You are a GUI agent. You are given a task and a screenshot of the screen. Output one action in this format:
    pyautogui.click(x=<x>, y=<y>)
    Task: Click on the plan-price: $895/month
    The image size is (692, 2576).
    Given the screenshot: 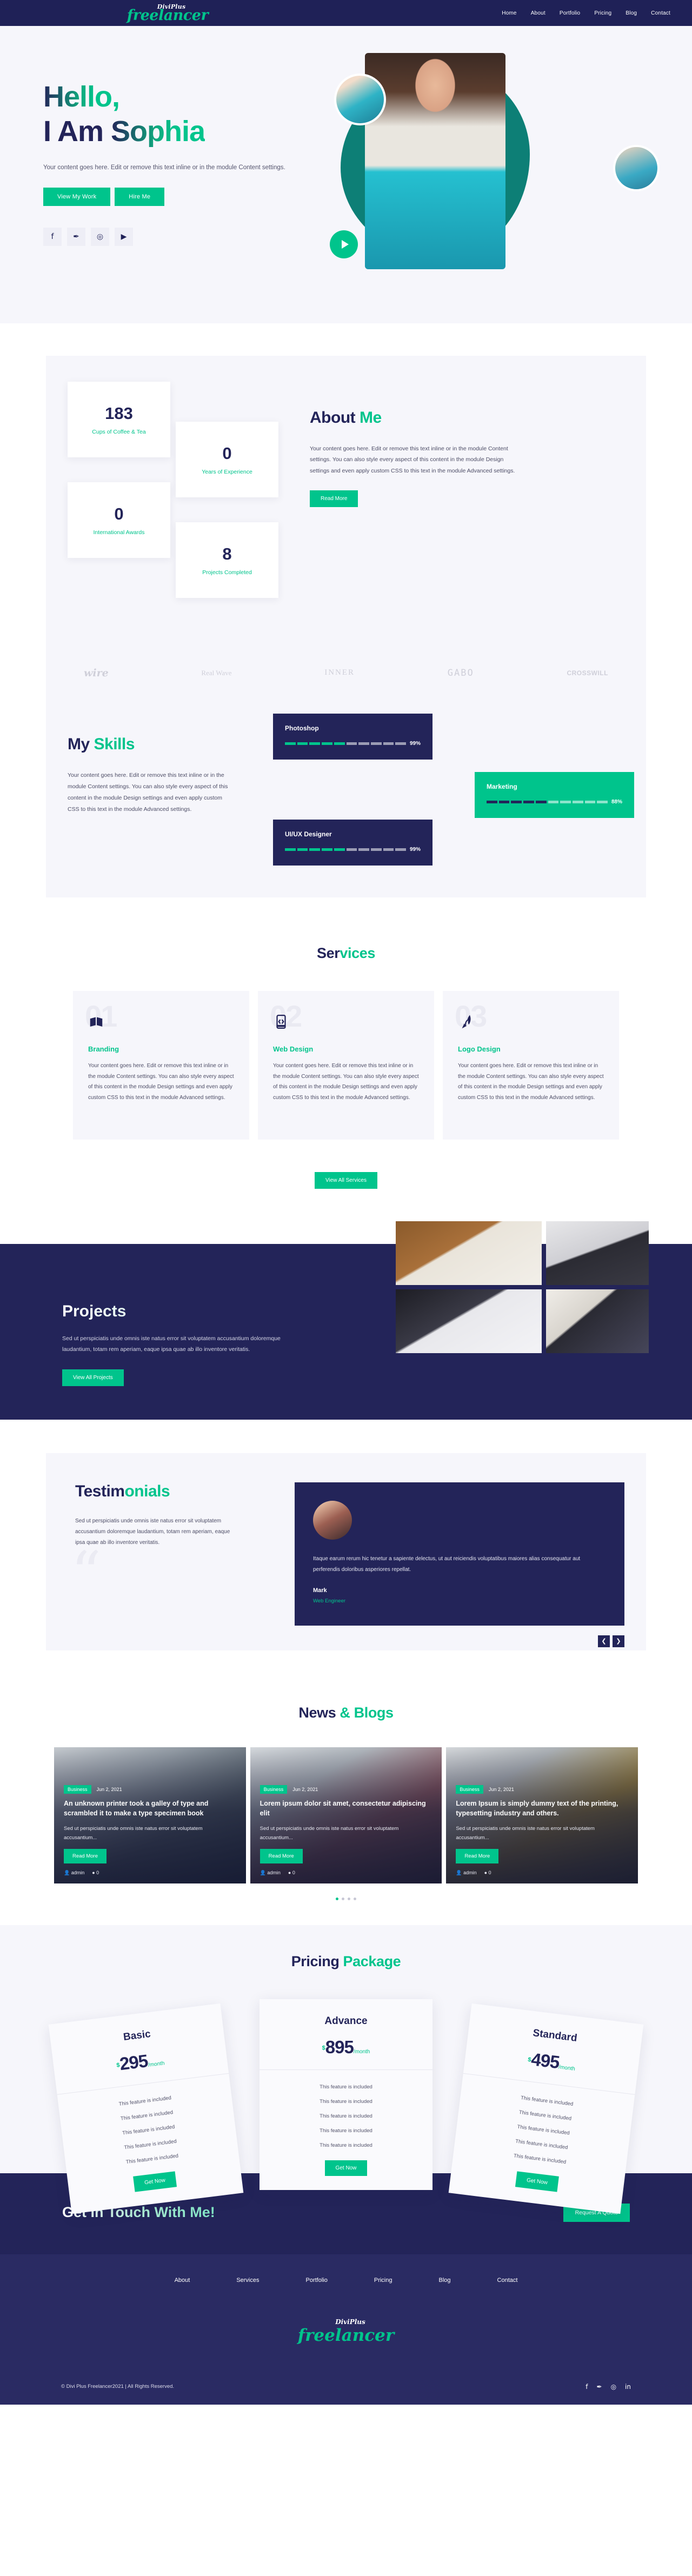 What is the action you would take?
    pyautogui.click(x=346, y=2047)
    